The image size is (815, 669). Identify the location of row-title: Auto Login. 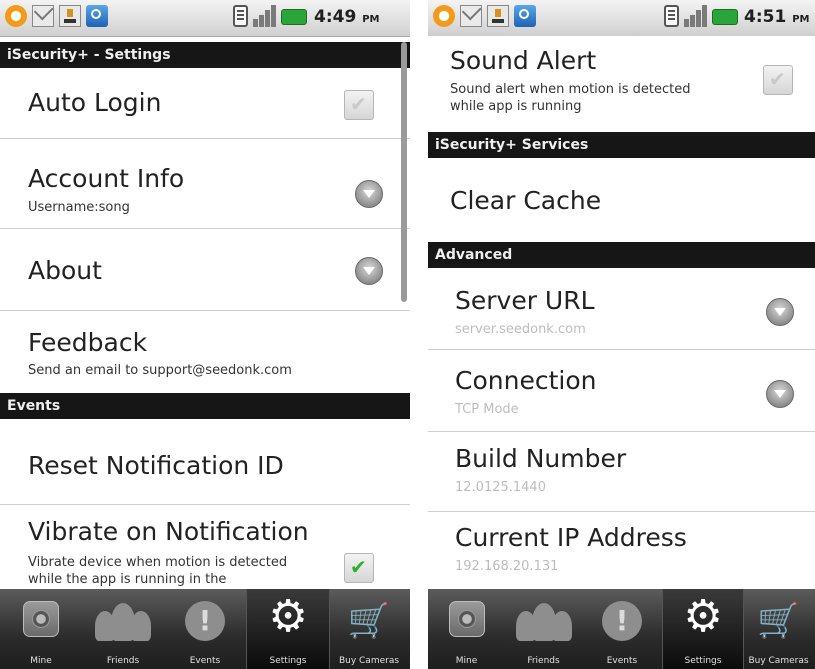
(95, 102).